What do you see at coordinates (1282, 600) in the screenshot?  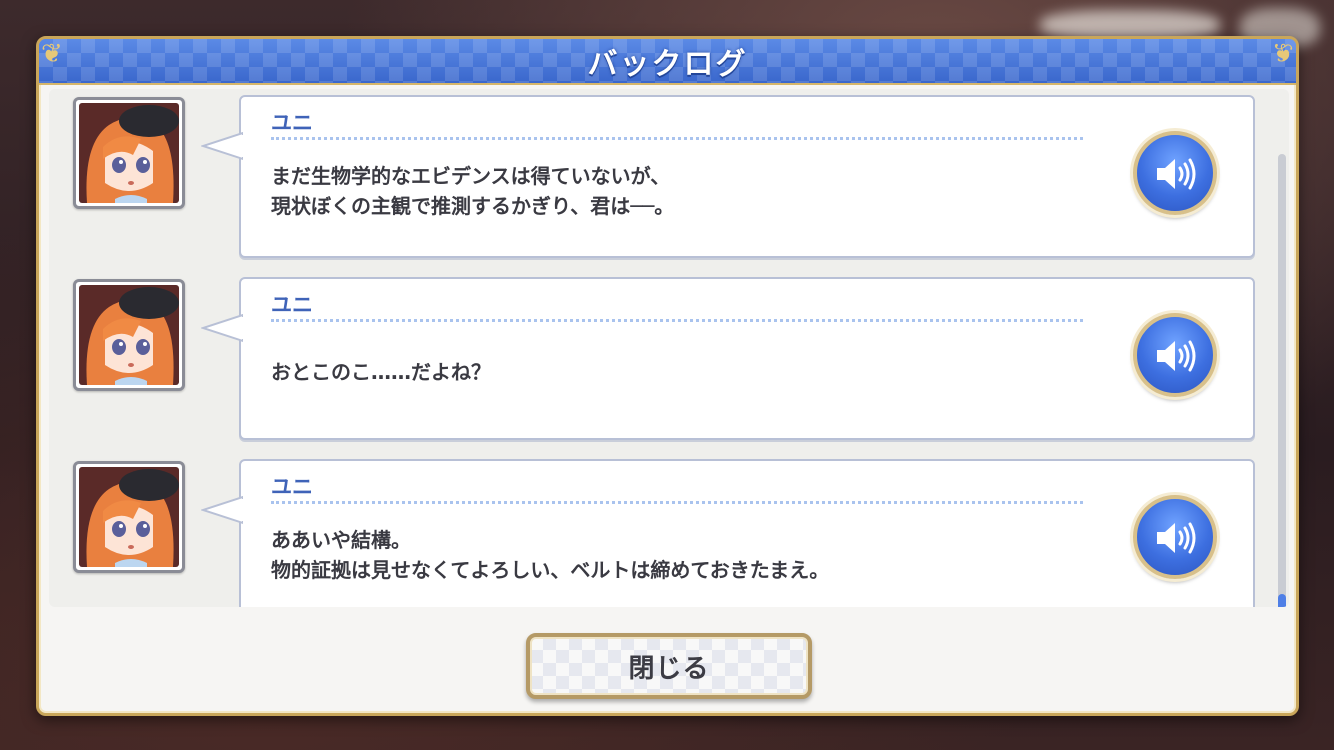 I see `scrollbar-thumb` at bounding box center [1282, 600].